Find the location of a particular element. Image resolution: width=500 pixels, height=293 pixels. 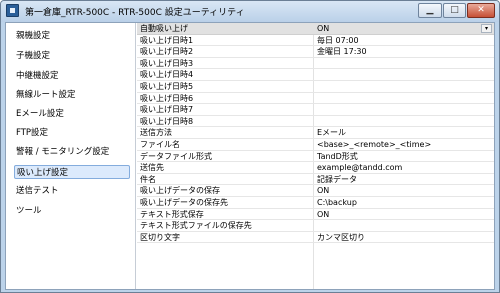

property-row: データファイル形式 TandD形式 is located at coordinates (315, 157).